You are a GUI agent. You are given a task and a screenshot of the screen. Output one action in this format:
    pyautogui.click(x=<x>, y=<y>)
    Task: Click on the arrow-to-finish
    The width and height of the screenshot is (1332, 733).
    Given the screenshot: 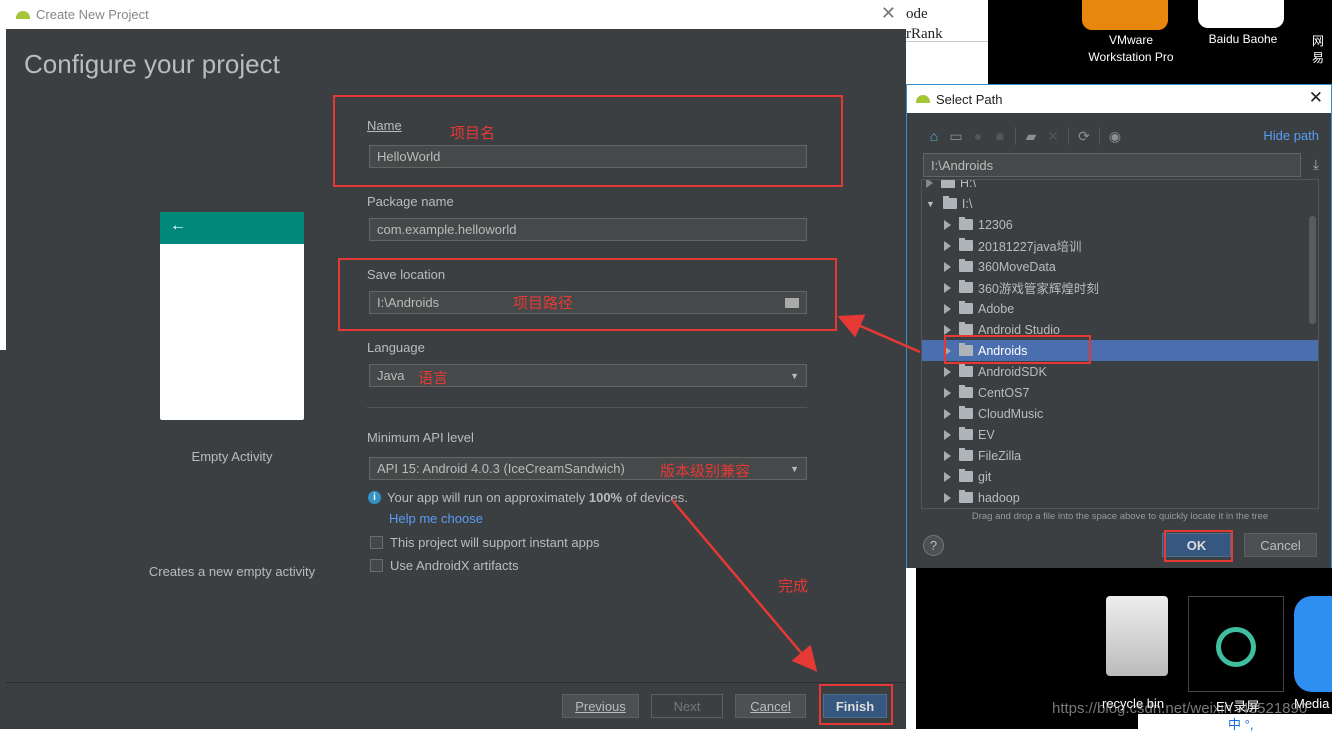 What is the action you would take?
    pyautogui.click(x=744, y=585)
    